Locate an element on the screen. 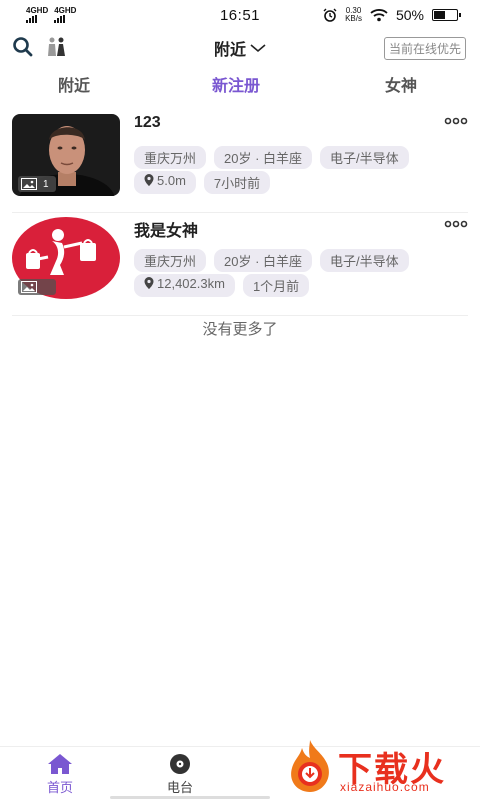 The width and height of the screenshot is (480, 800). avatar: 1 is located at coordinates (66, 155).